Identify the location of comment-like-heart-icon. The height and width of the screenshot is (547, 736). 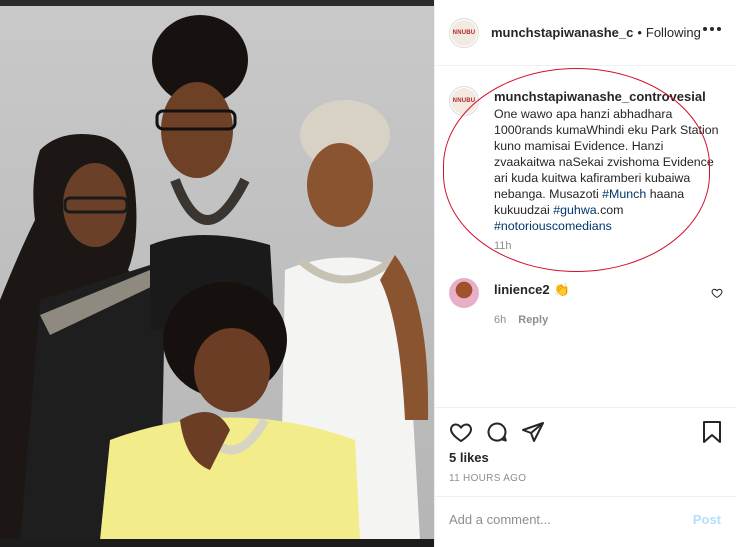
(717, 295).